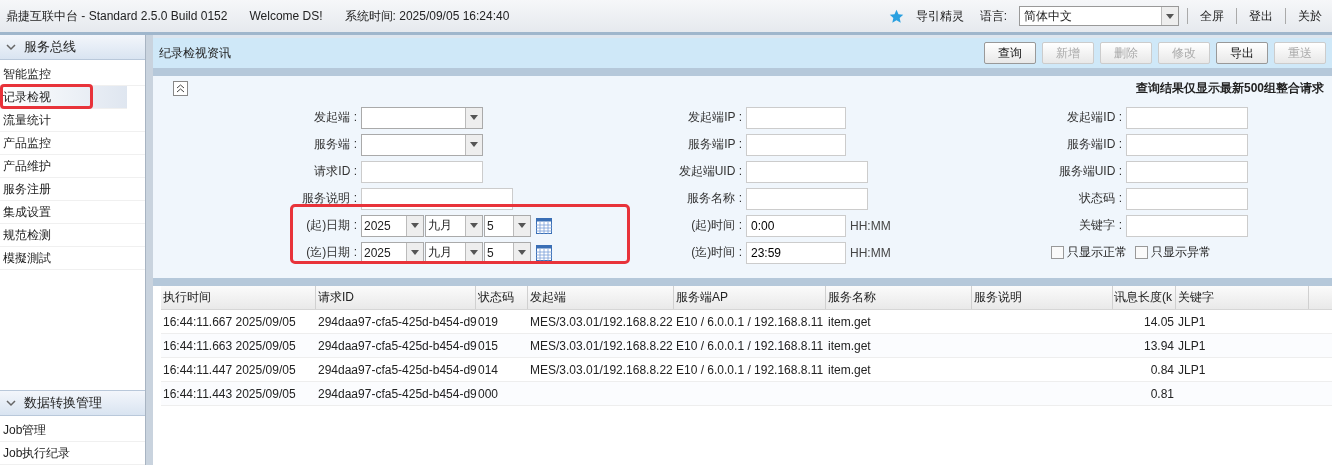 The height and width of the screenshot is (465, 1332). I want to click on table-cell: 0.84, so click(1162, 369).